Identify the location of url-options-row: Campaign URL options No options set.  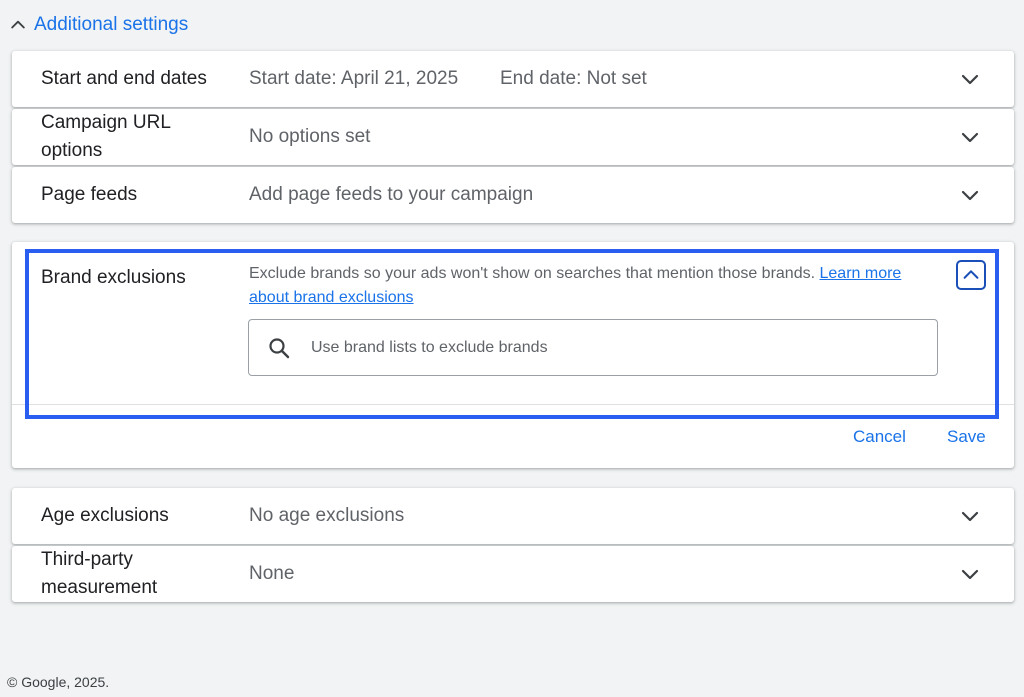
(513, 137).